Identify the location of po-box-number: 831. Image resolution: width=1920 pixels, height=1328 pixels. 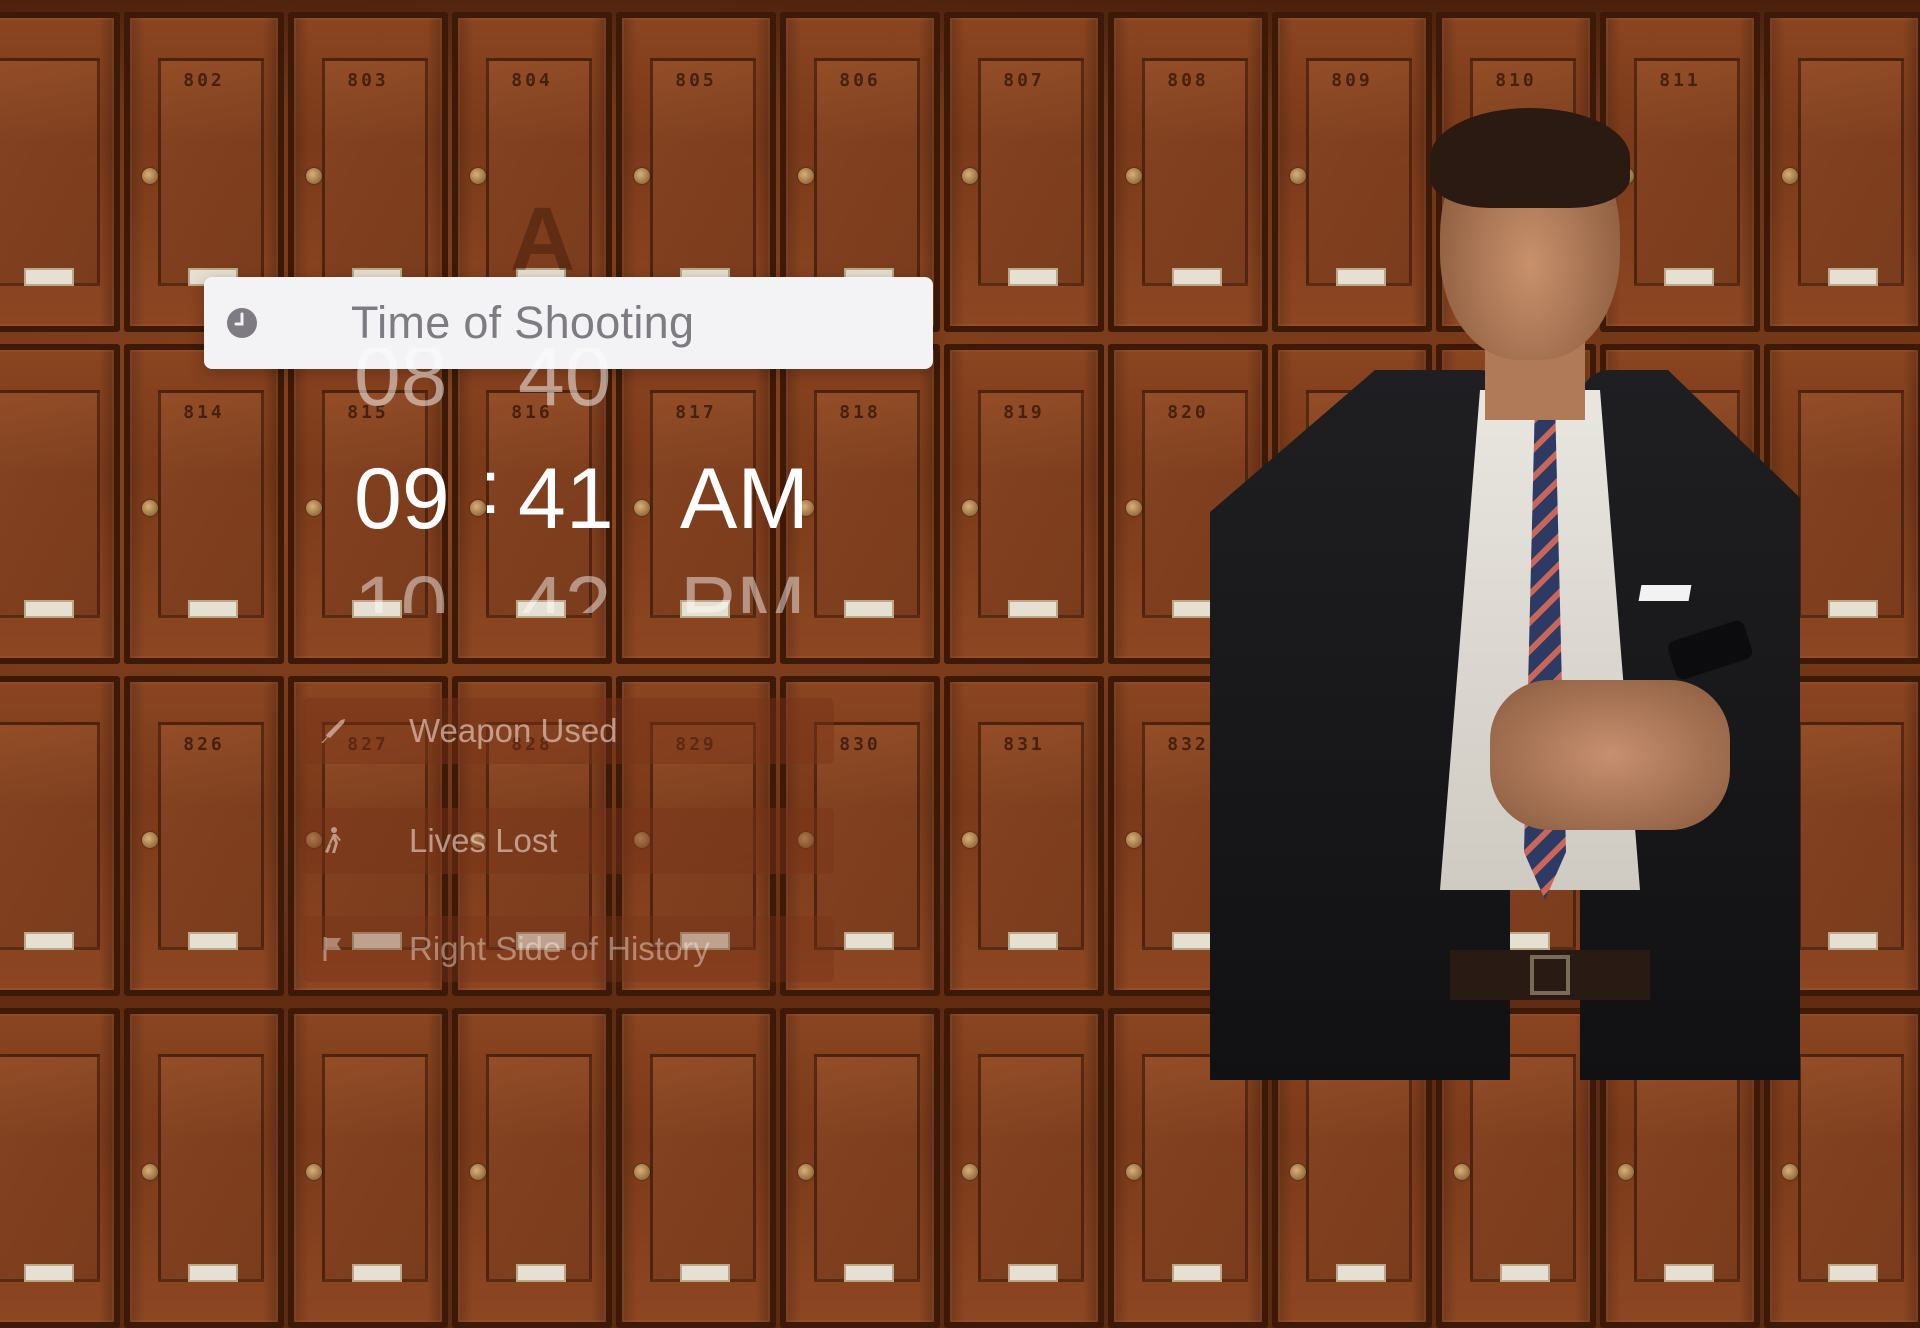
(1024, 744).